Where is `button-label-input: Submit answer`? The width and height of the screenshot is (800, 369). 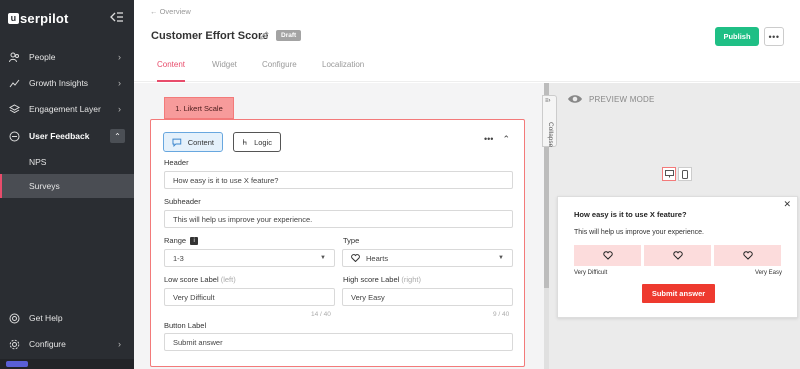
button-label-input: Submit answer is located at coordinates (338, 342).